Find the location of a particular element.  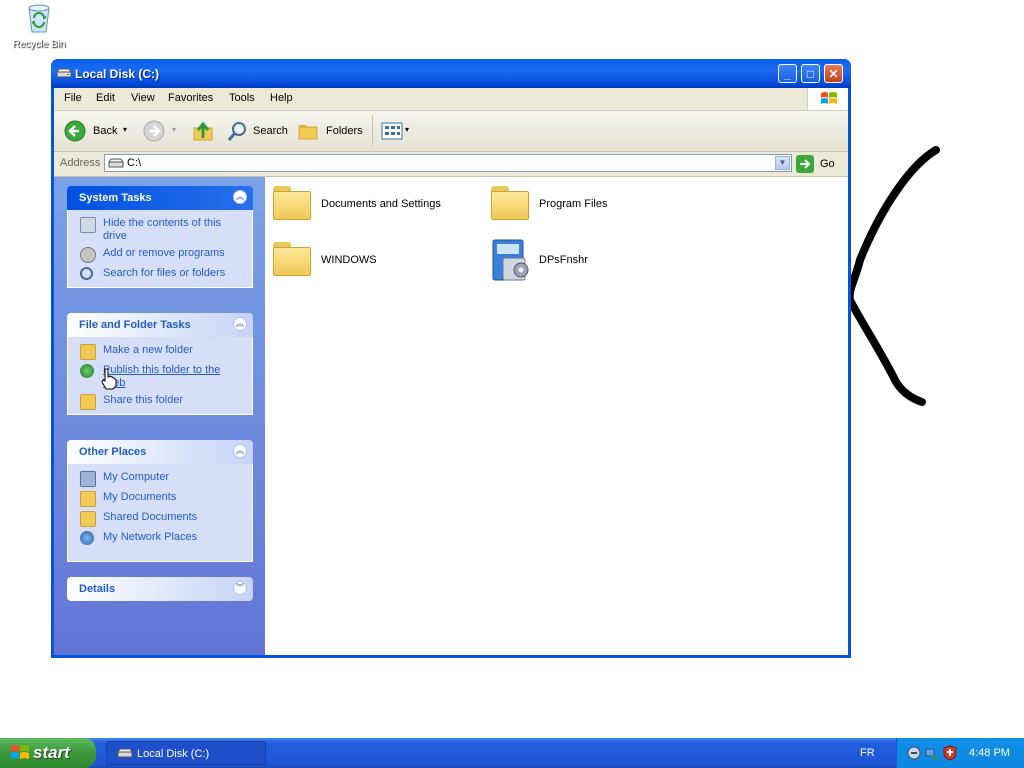

go-button: Go is located at coordinates (819, 164).